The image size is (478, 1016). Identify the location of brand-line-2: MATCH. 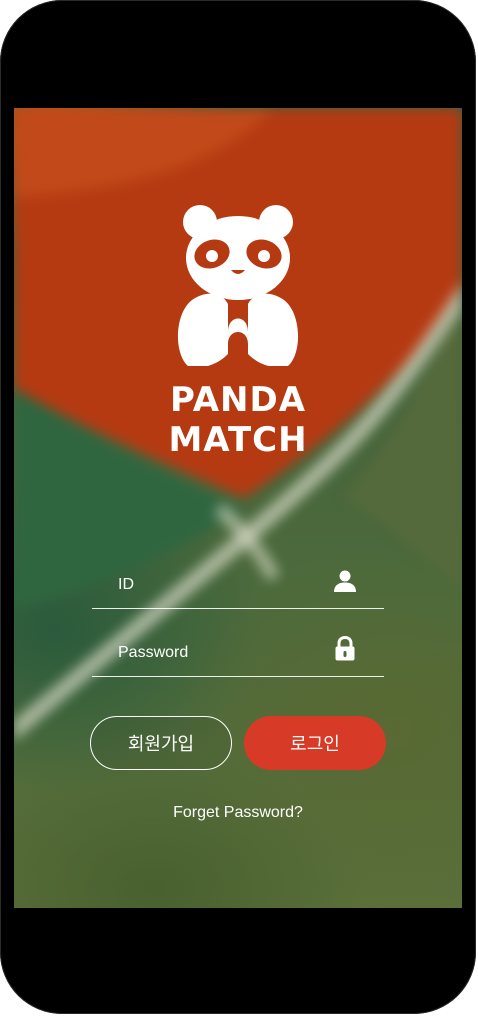
(238, 440).